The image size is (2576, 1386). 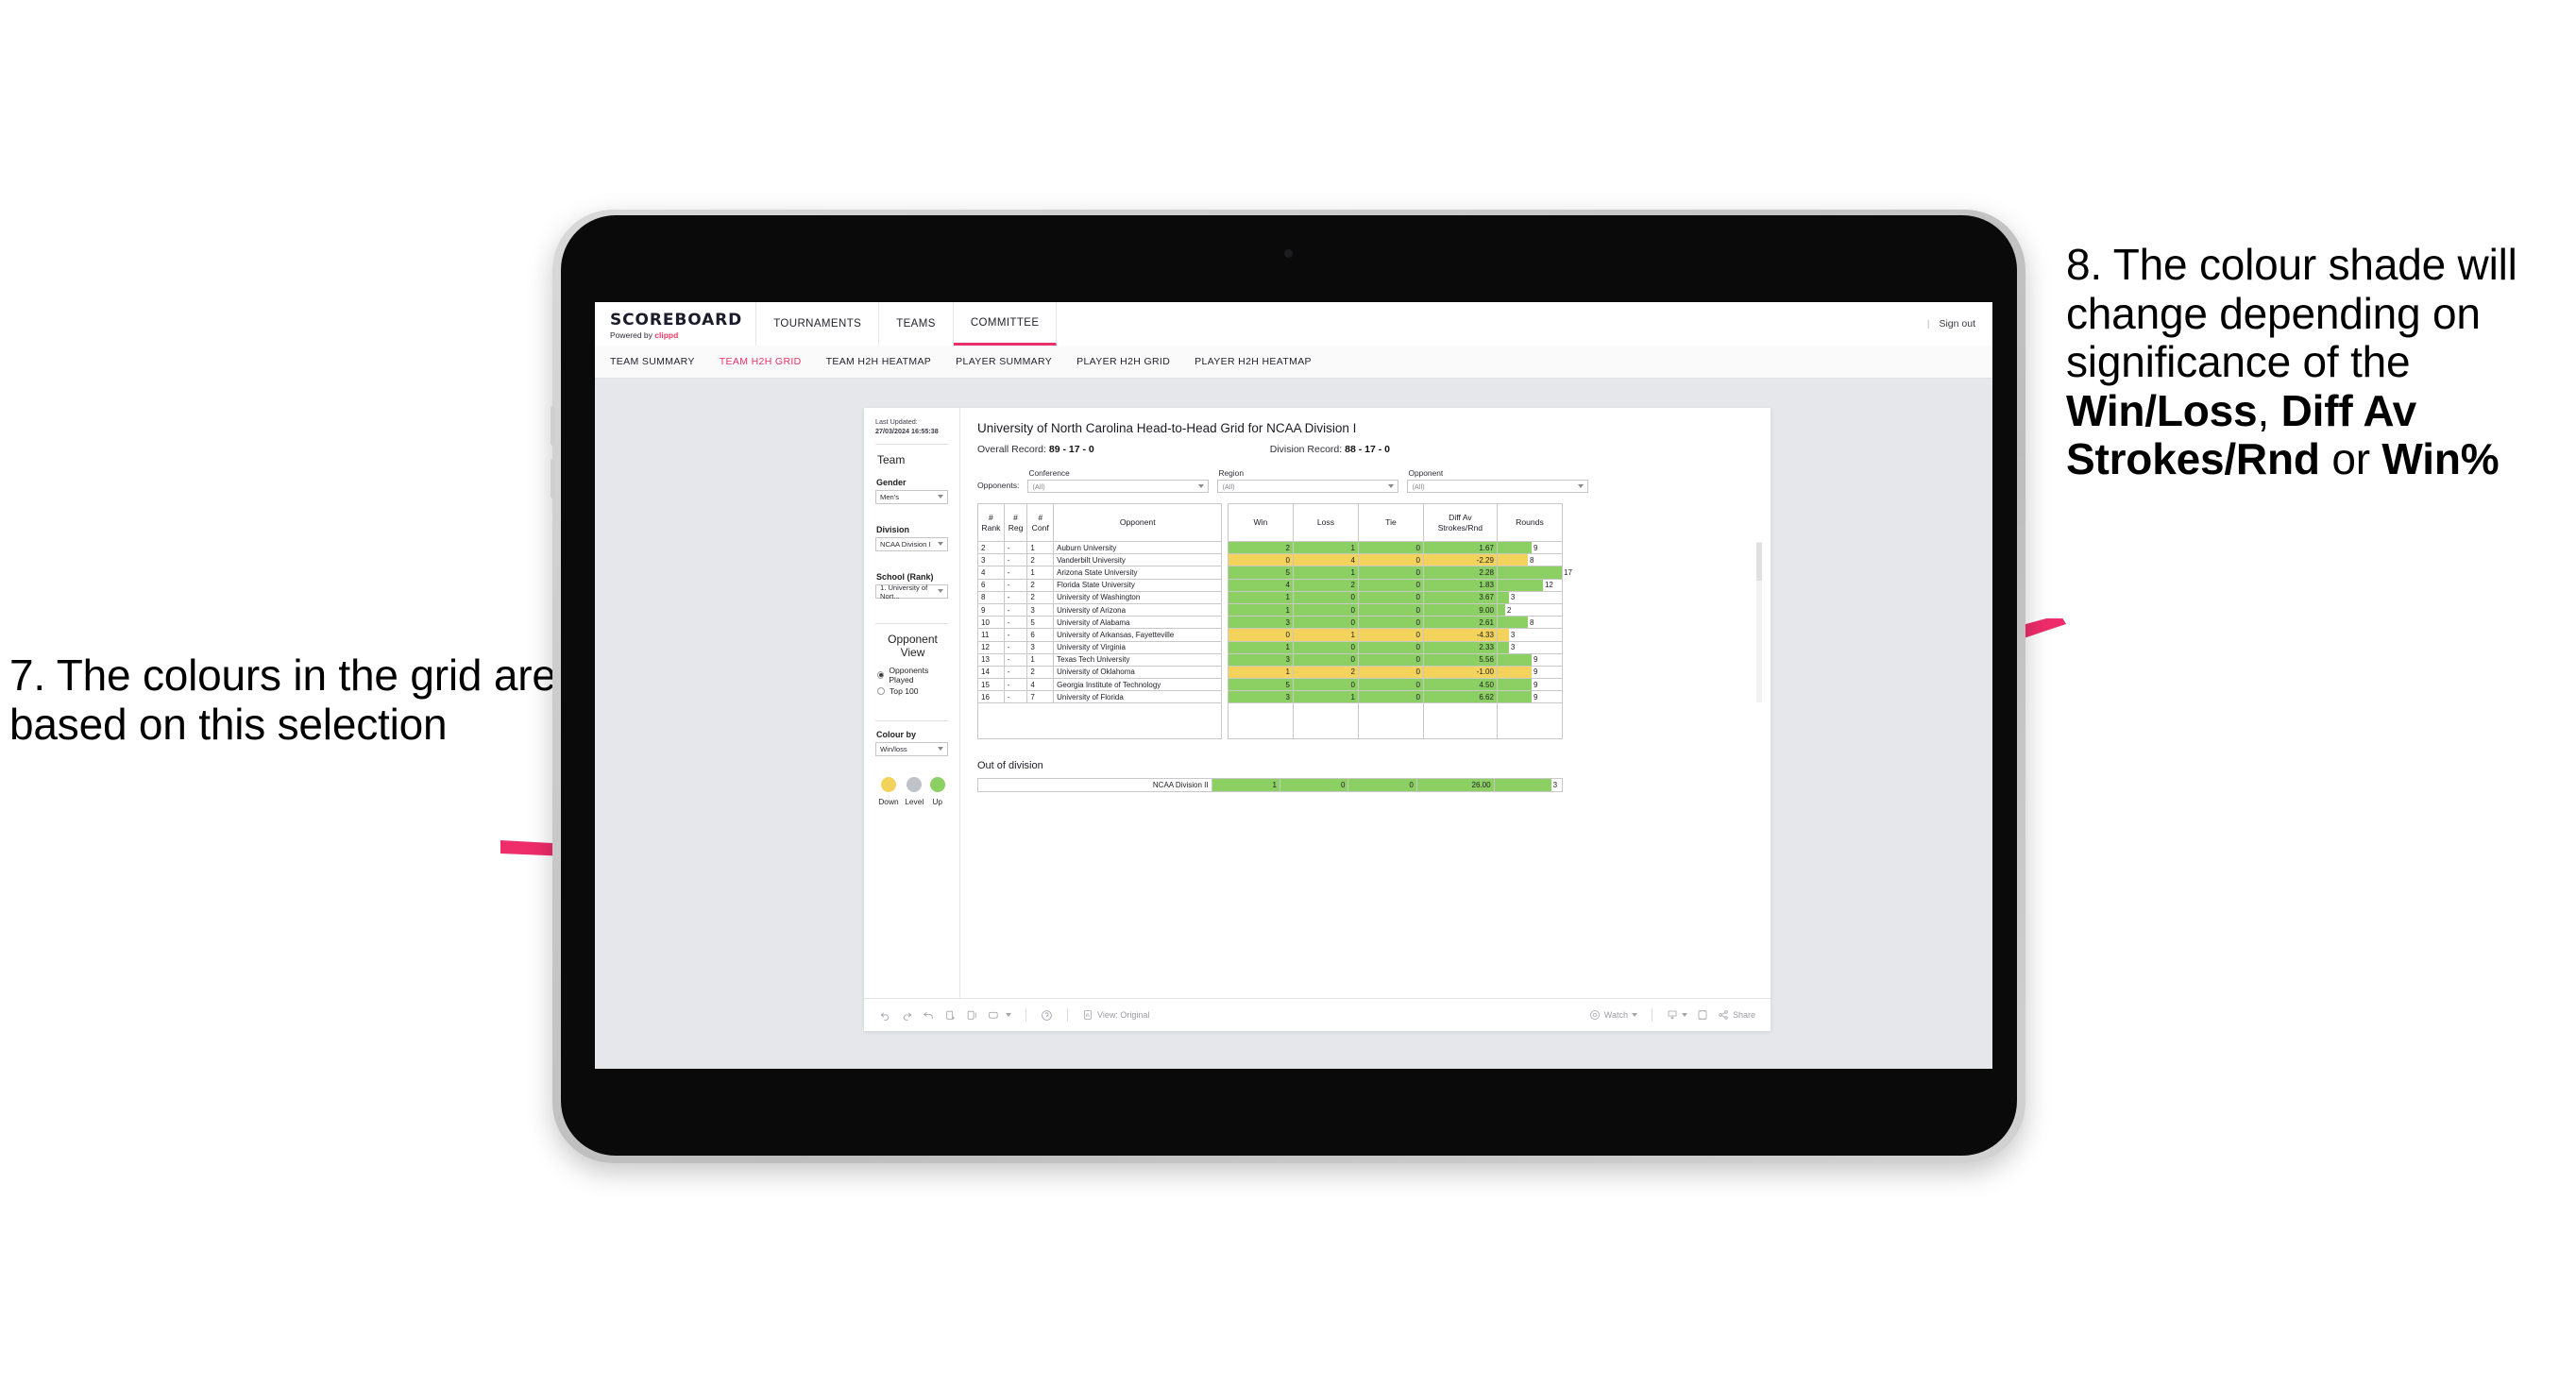 I want to click on device-layout-icon, so click(x=999, y=1015).